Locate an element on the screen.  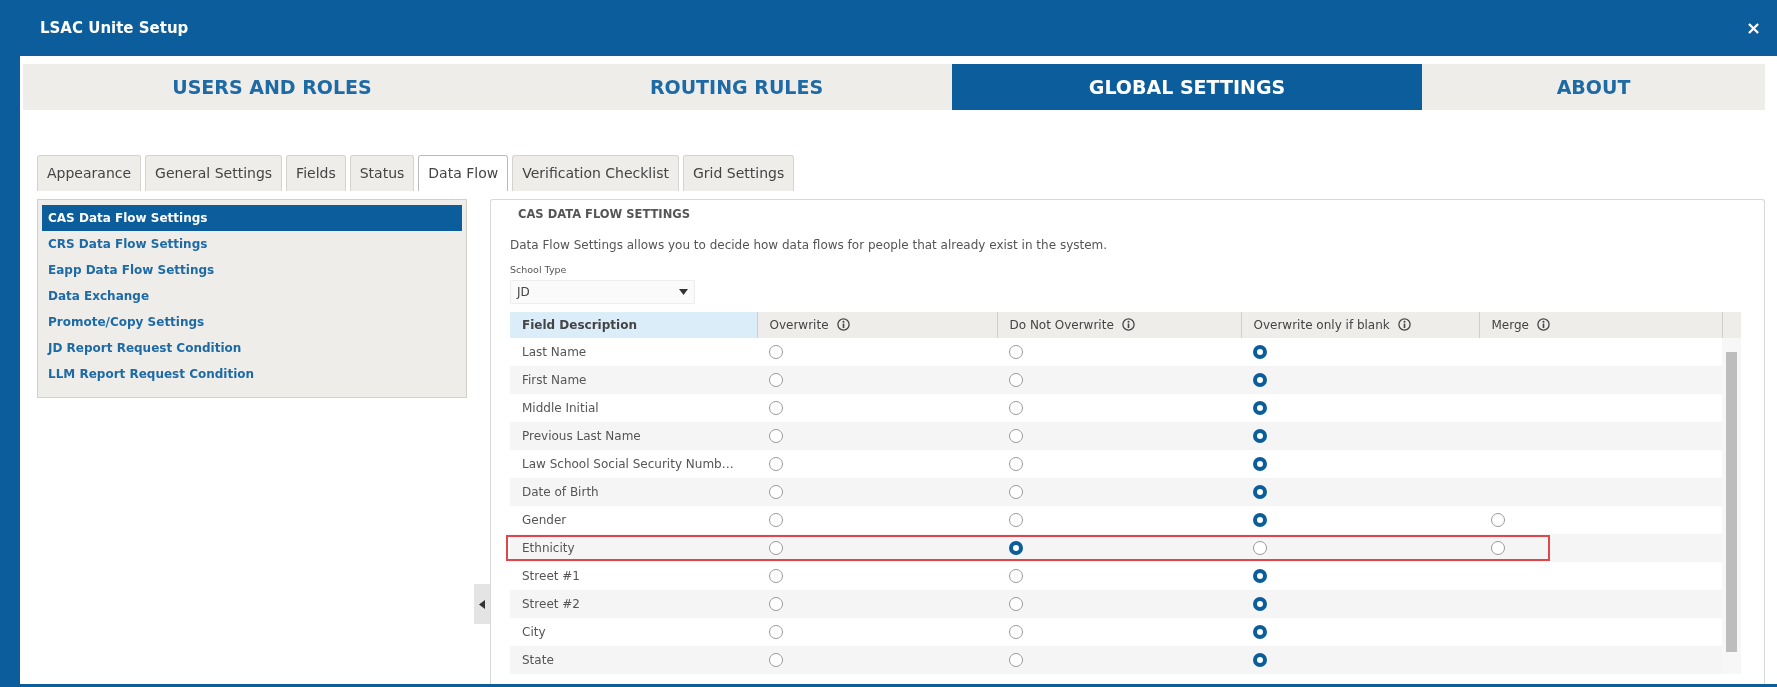
sidebar-item: Promote/Copy Settings is located at coordinates (252, 322).